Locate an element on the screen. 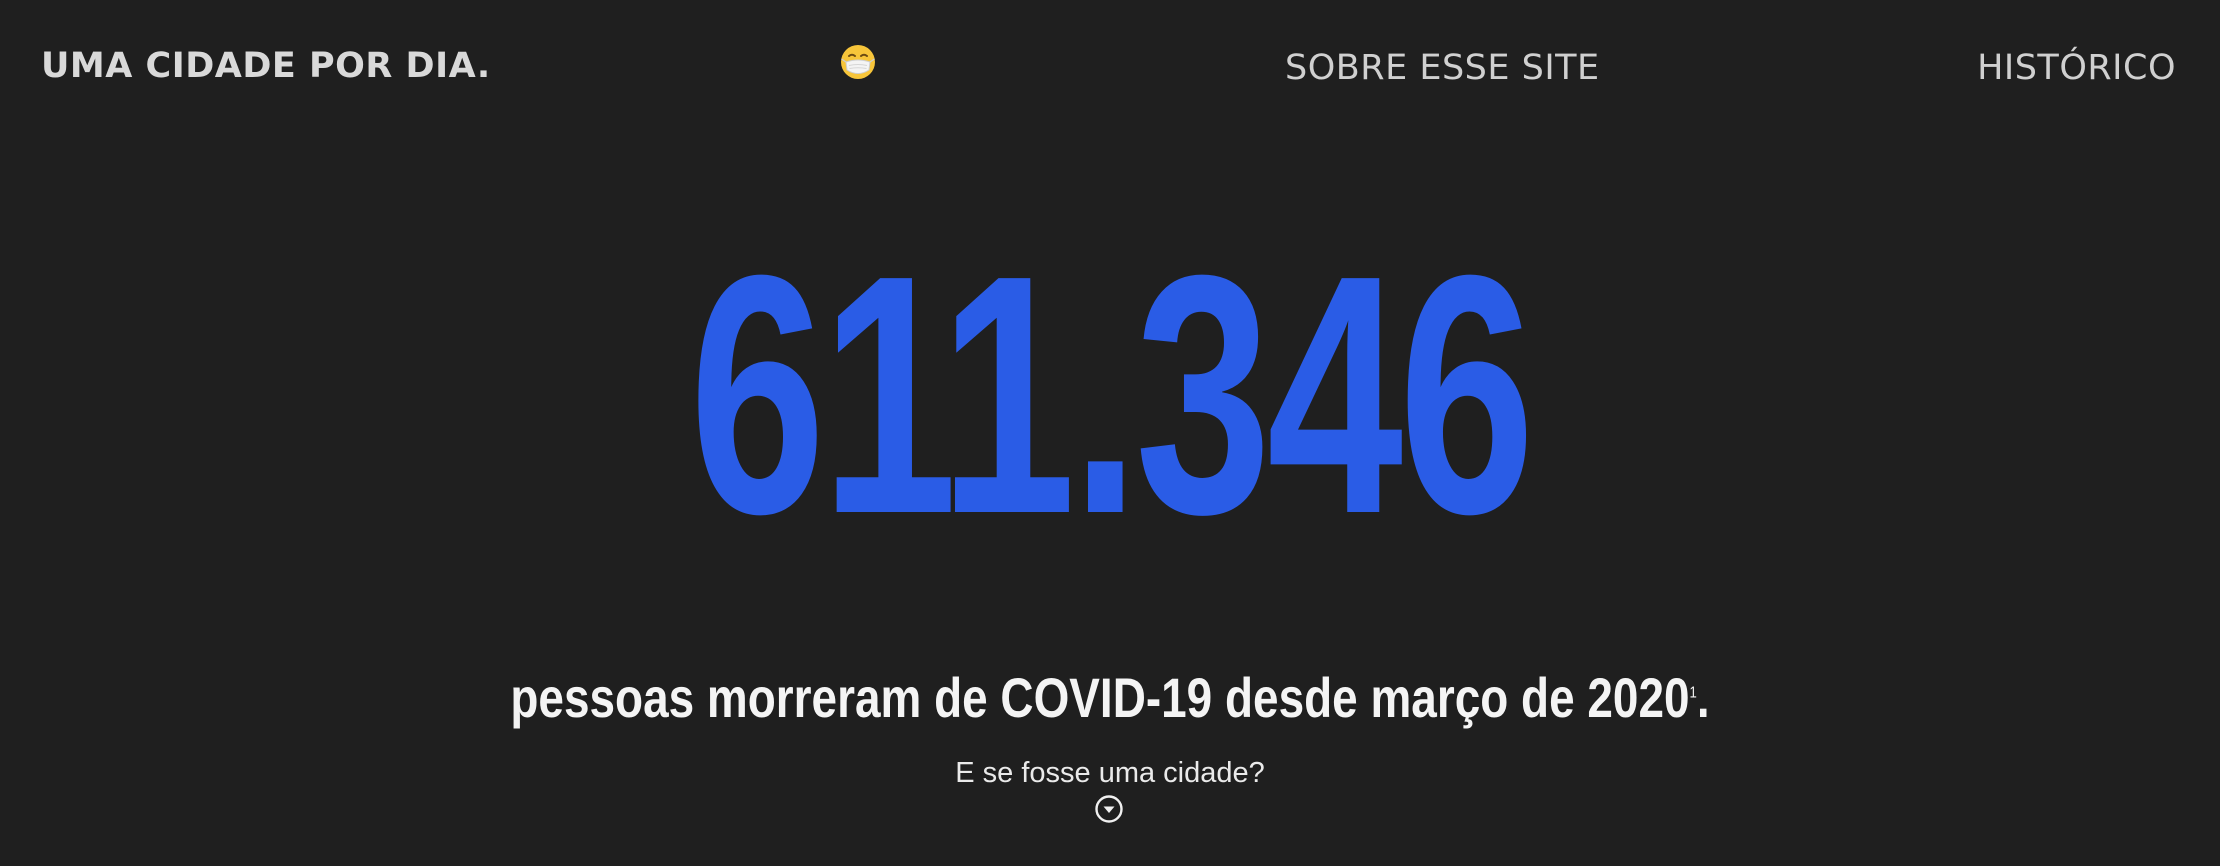 This screenshot has width=2220, height=866. site-brand-link: UMA CIDADE POR DIA. is located at coordinates (266, 66).